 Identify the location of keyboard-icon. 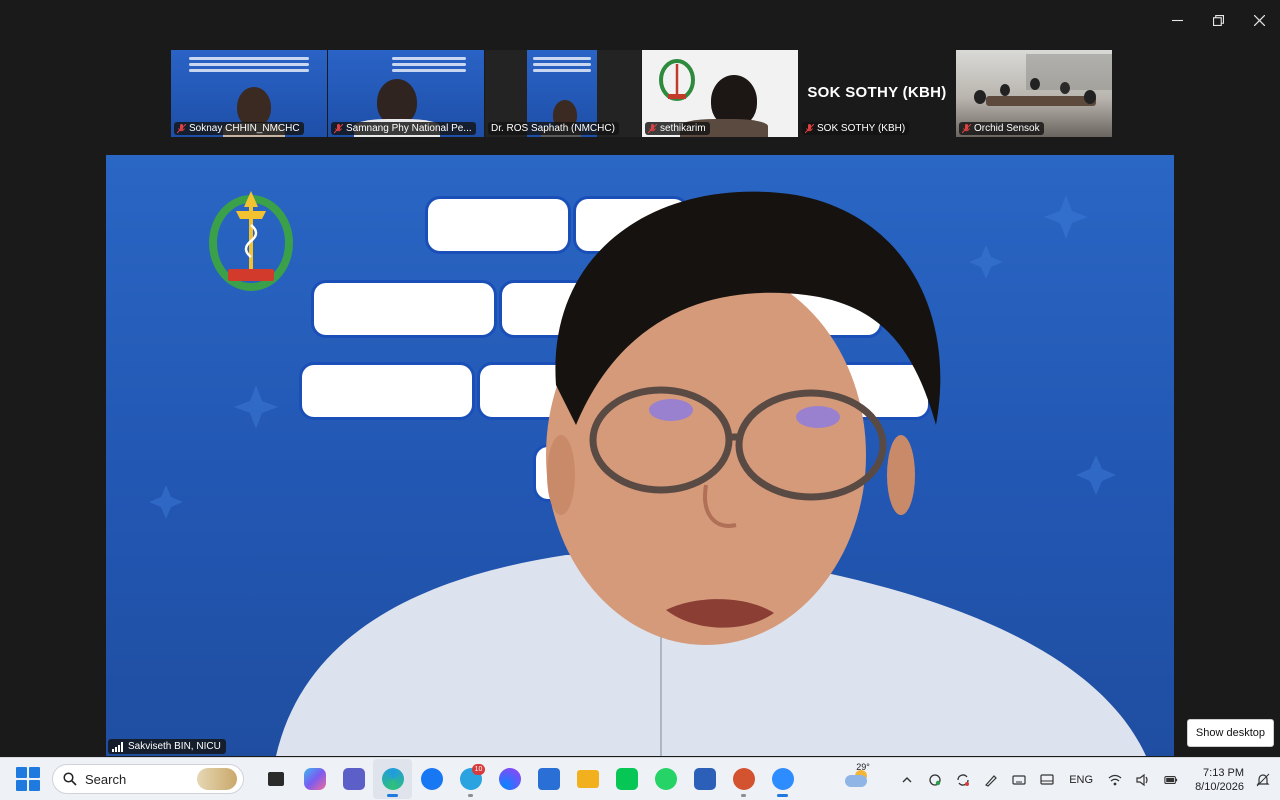
(1019, 779).